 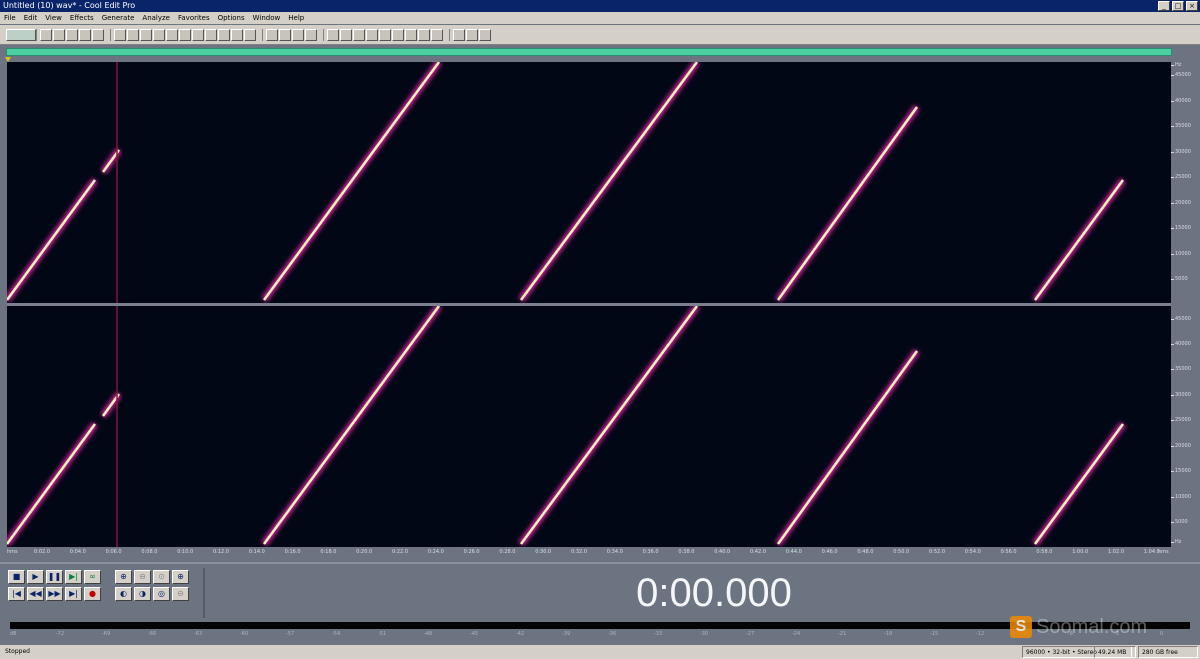 I want to click on time-tick: 0:24.0, so click(x=435, y=552).